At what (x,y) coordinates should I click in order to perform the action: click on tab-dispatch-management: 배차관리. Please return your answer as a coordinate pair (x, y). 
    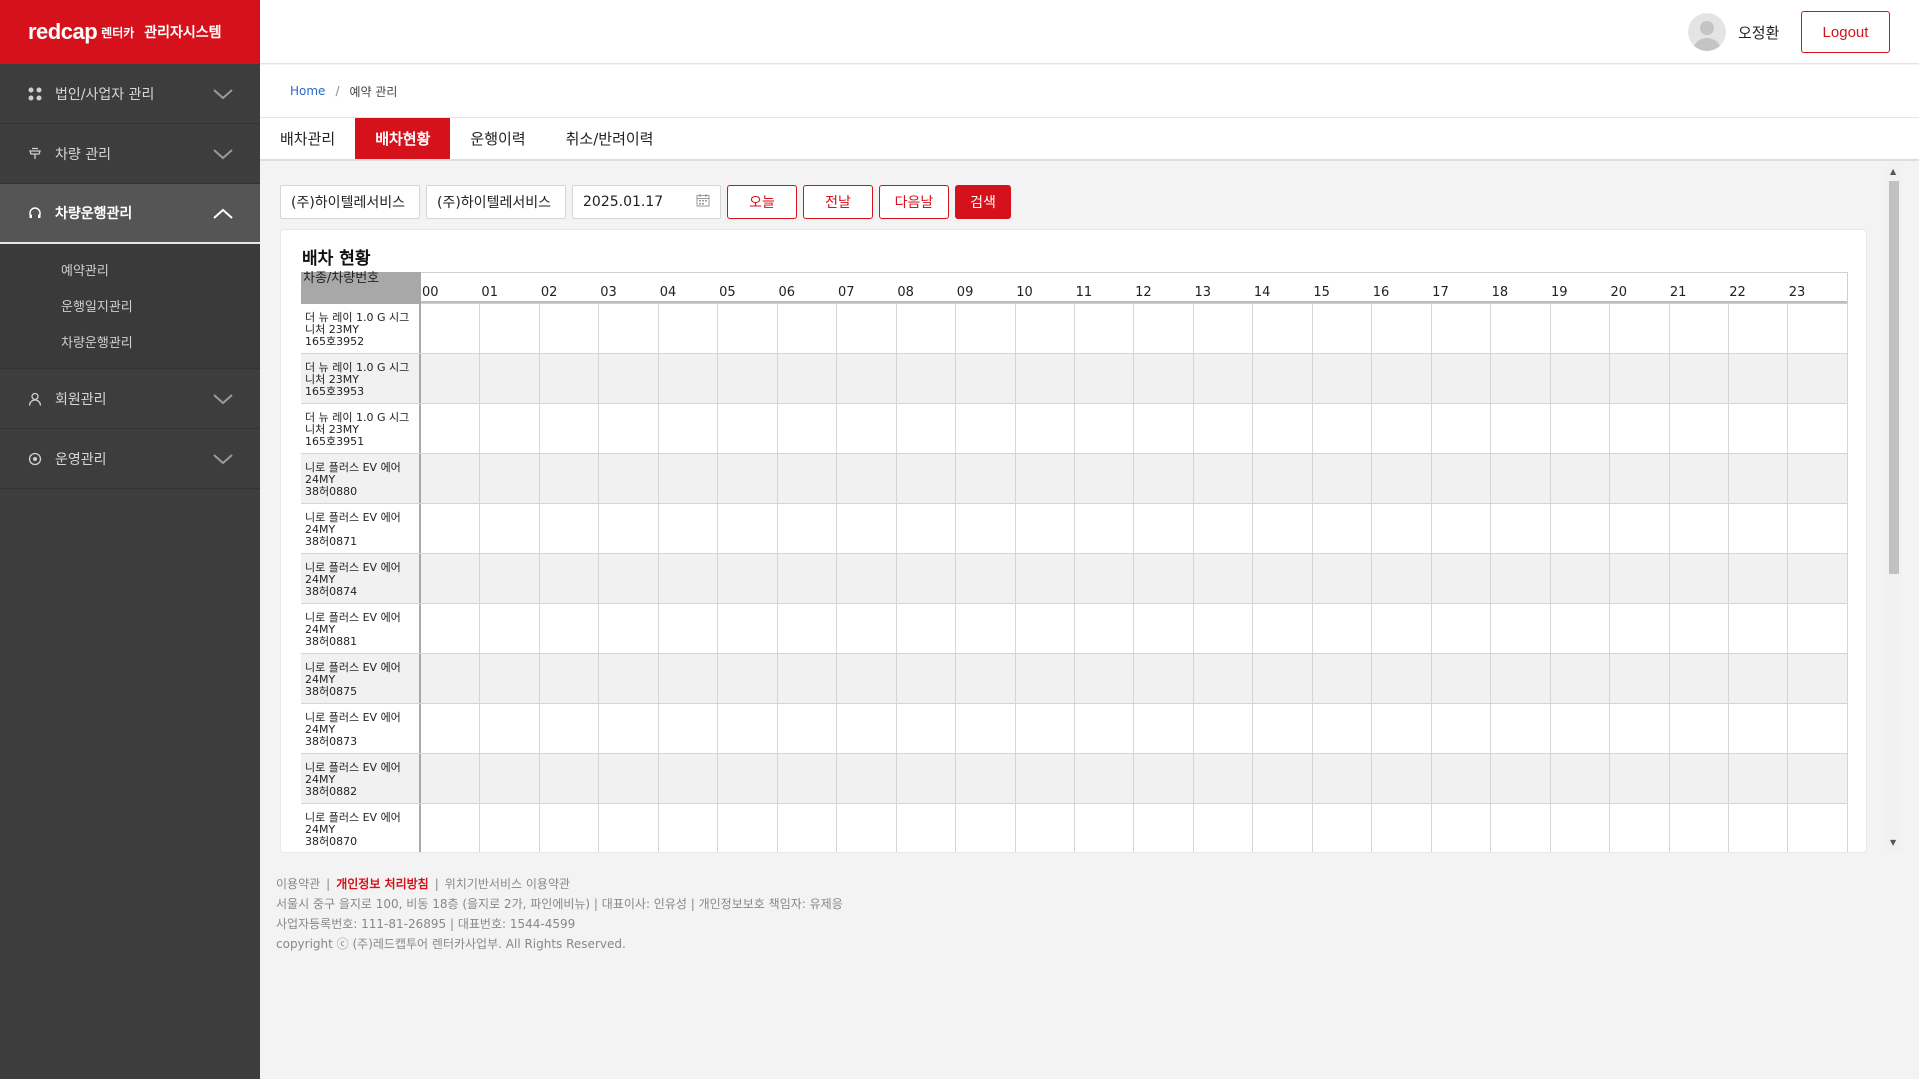
    Looking at the image, I should click on (307, 138).